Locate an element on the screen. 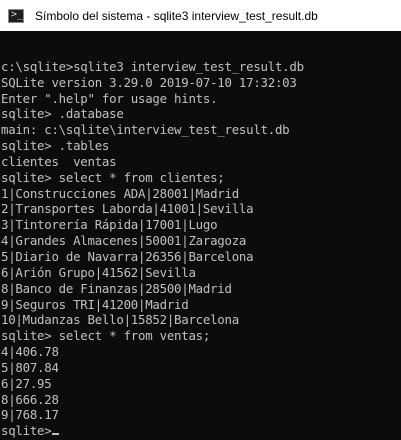  clientes-row: 9|Seguros TRI|41200|Madrid is located at coordinates (95, 304).